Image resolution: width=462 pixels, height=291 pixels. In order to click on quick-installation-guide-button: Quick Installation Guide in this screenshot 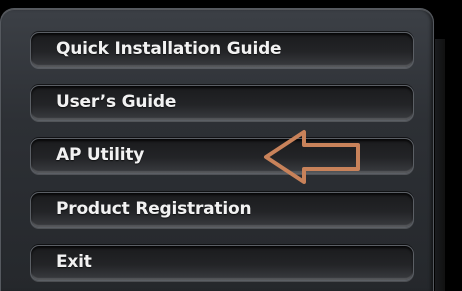, I will do `click(222, 50)`.